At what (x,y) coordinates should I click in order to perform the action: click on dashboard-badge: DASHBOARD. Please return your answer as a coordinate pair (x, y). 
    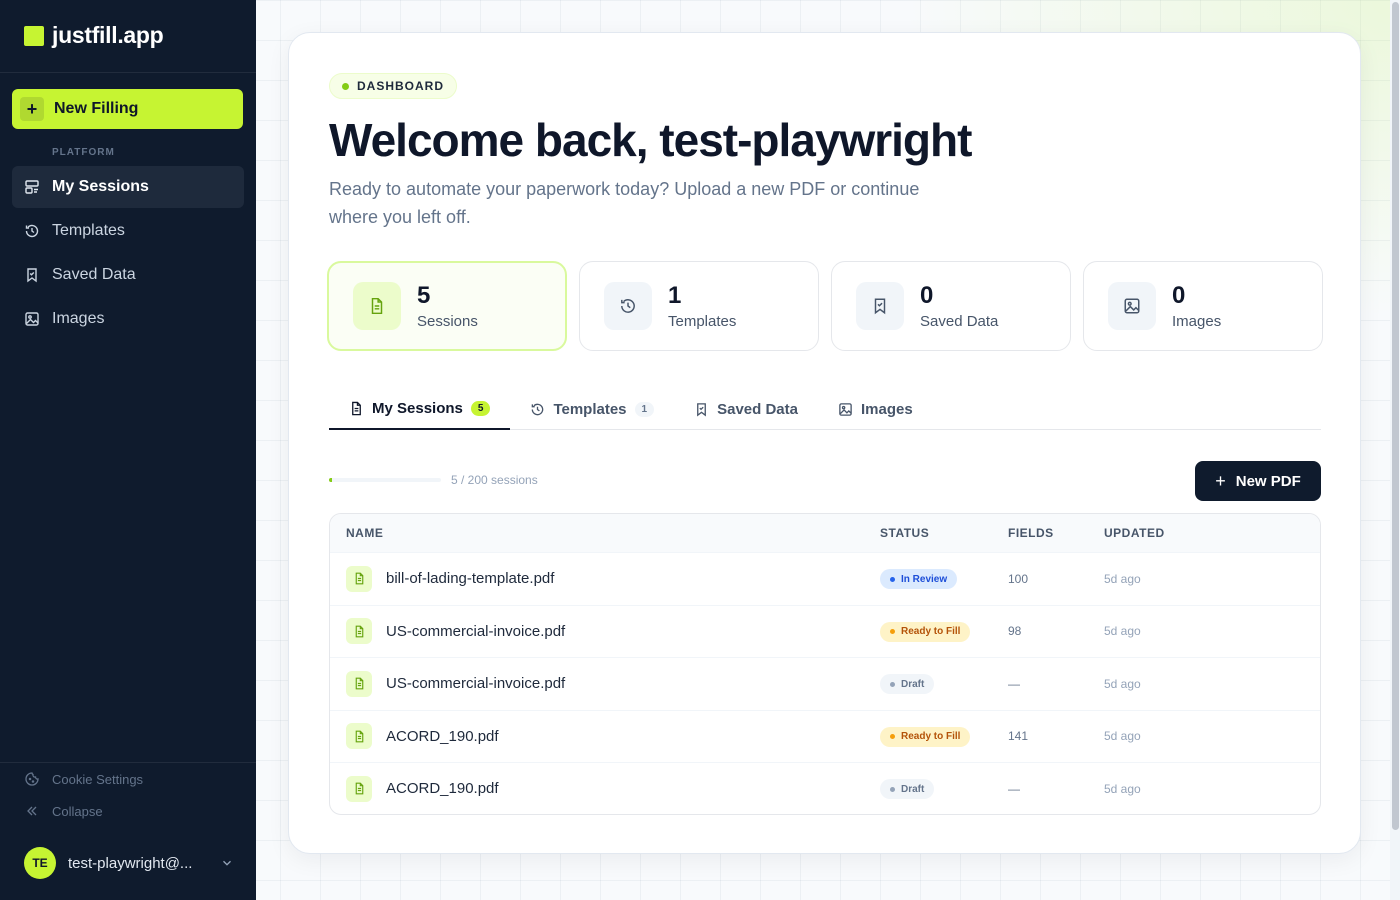
    Looking at the image, I should click on (393, 86).